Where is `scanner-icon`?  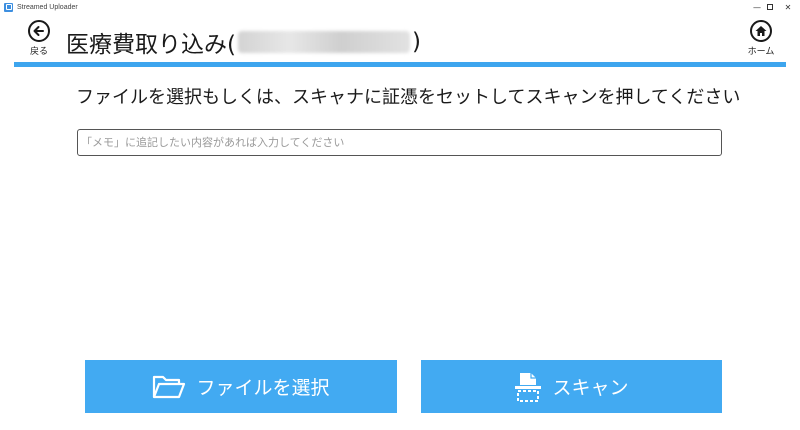
scanner-icon is located at coordinates (528, 387).